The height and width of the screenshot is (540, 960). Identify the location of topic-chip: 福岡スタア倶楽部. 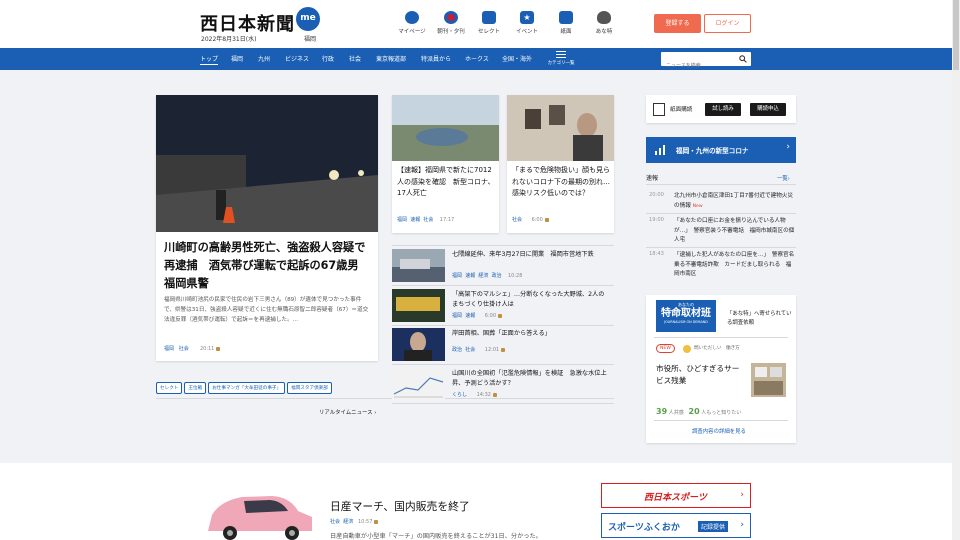
(309, 388).